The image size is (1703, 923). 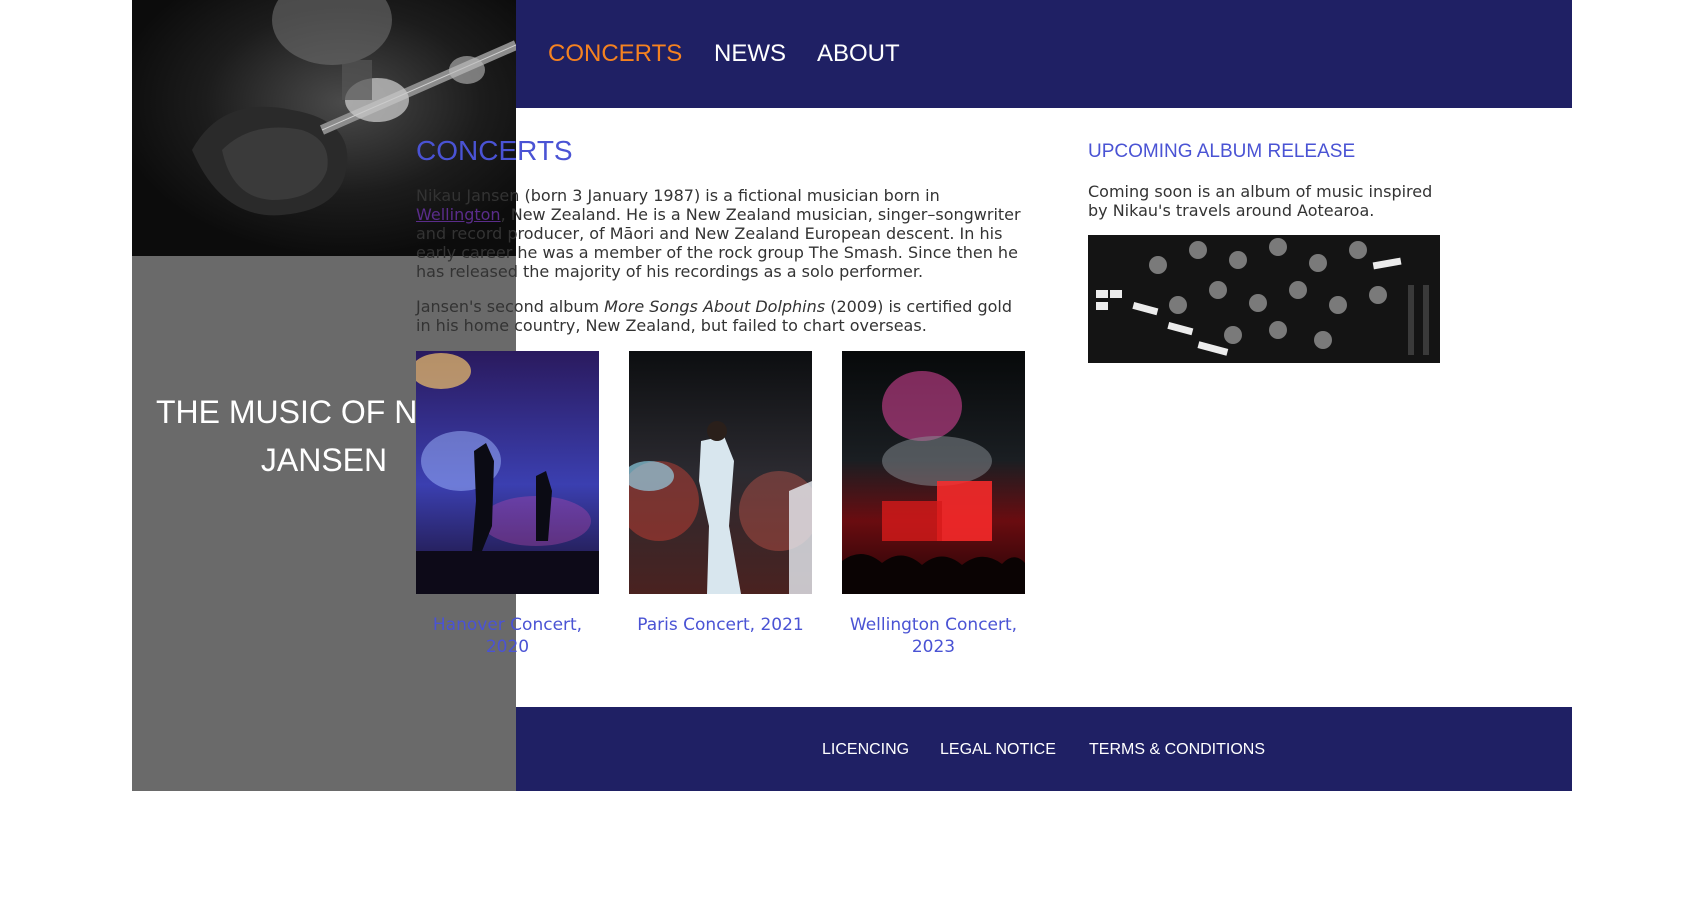 I want to click on mixer-photo, so click(x=1264, y=299).